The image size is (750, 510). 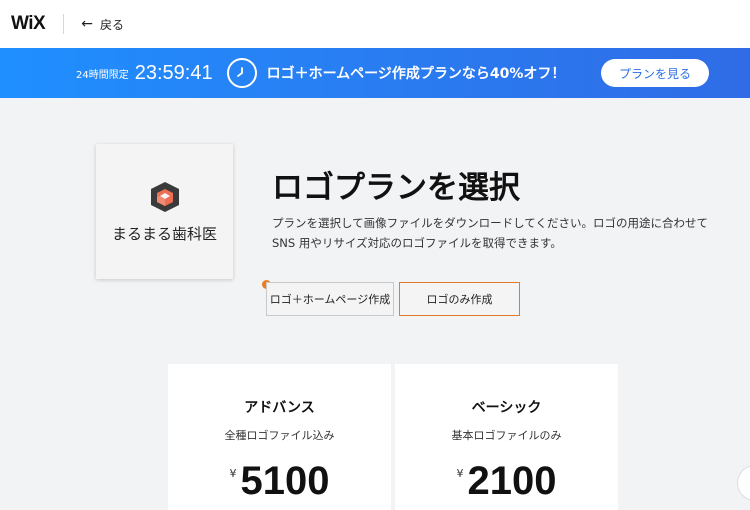 I want to click on price-amount: 5100, so click(x=285, y=481).